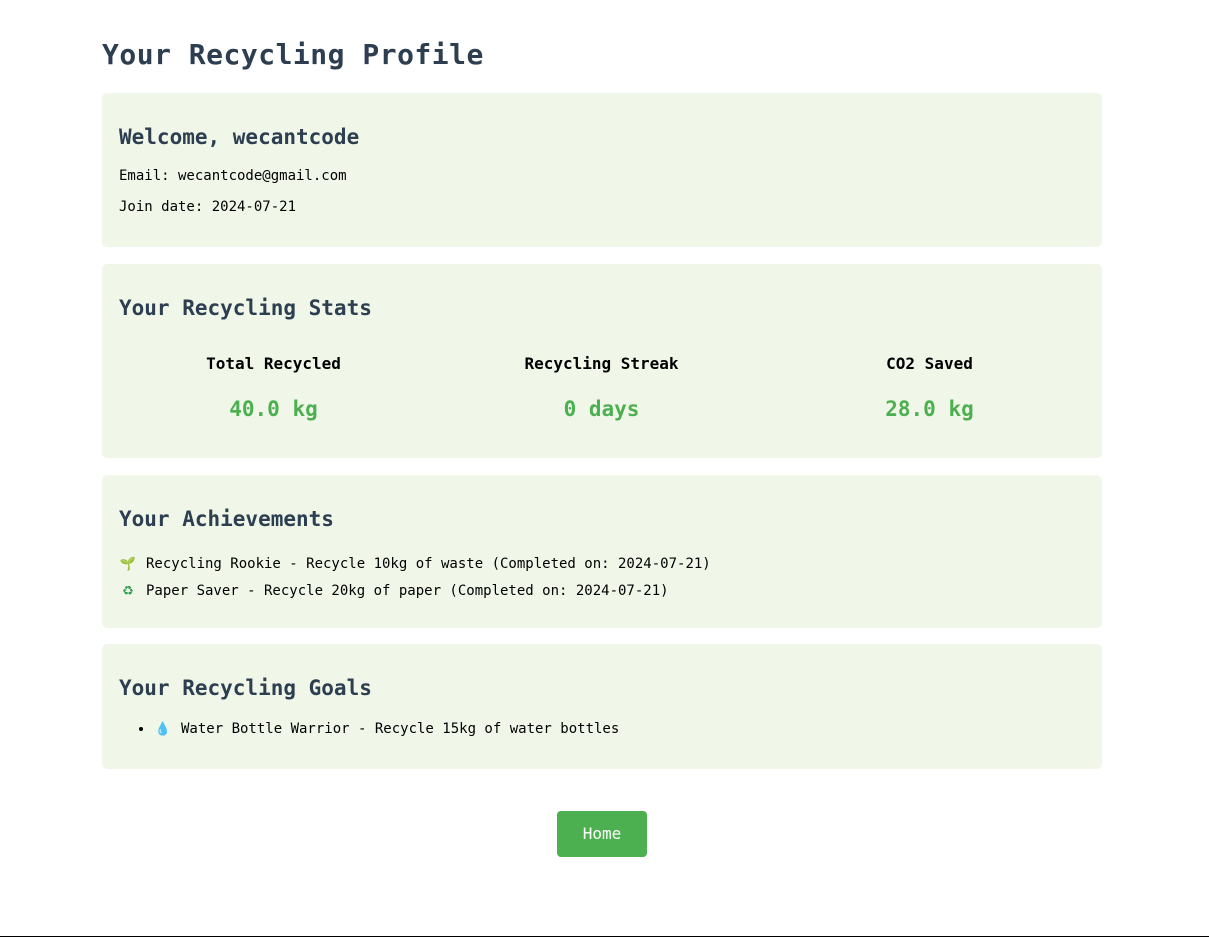 This screenshot has height=937, width=1209. I want to click on home-button: Home, so click(602, 834).